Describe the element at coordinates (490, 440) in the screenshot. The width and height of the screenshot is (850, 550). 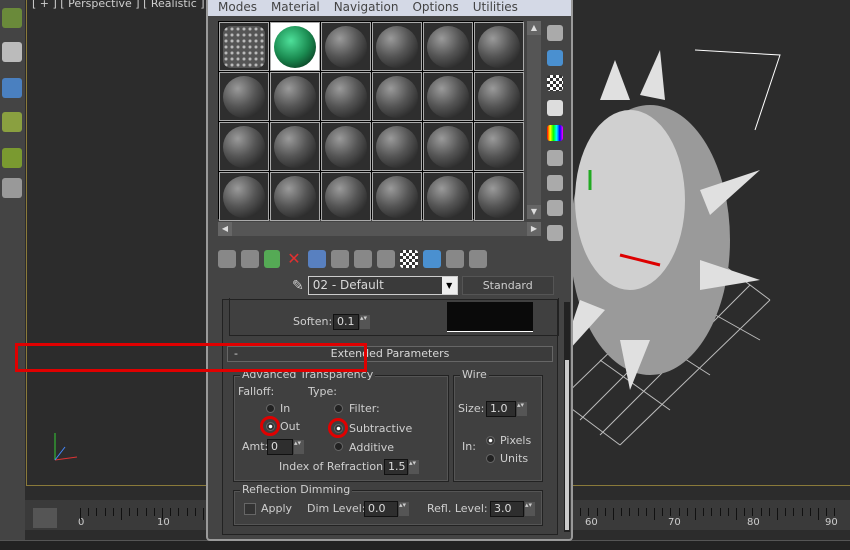
I see `wire-pixels-radio` at that location.